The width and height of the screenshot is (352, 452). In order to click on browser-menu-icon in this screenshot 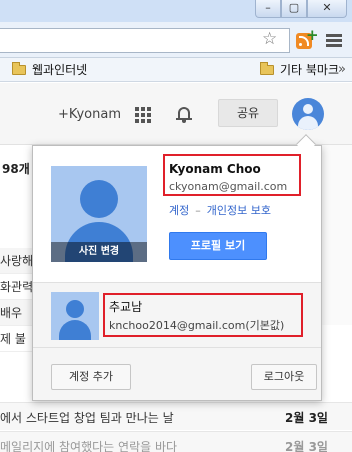, I will do `click(334, 41)`.